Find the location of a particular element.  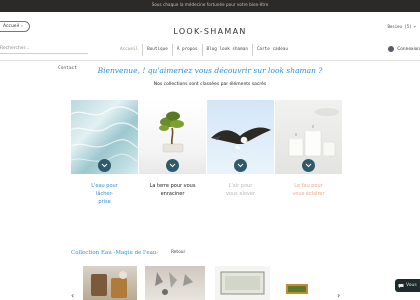

language-label: Besieu (5) is located at coordinates (399, 26).